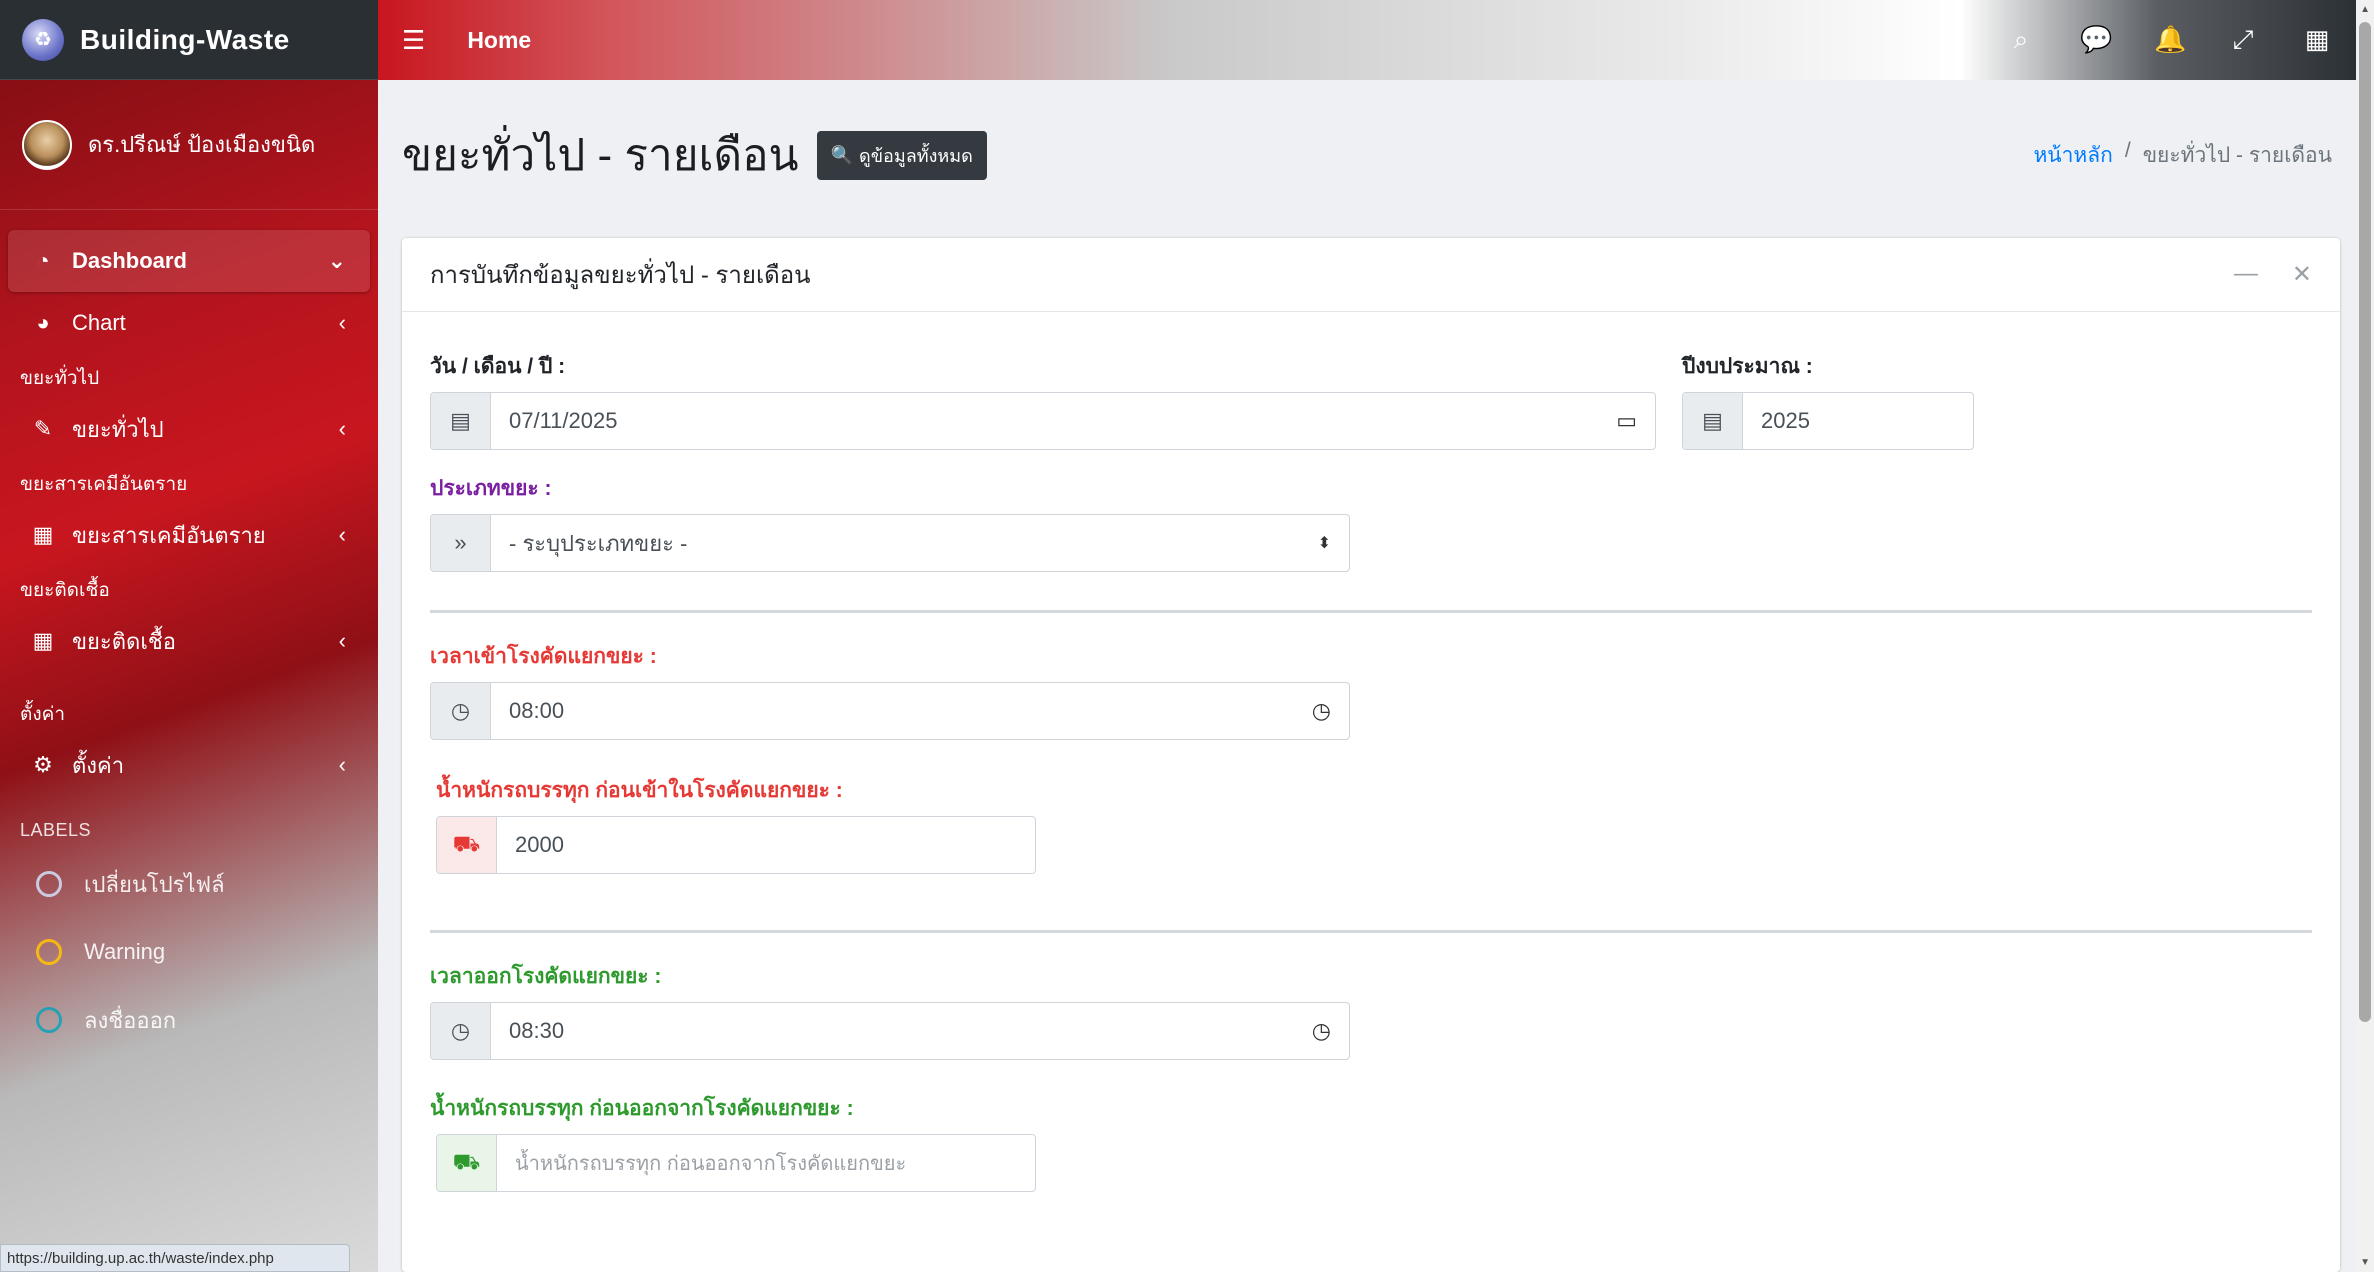  I want to click on entry-time-label: เวลาเข้าโรงคัดแยกขยะ :, so click(543, 656).